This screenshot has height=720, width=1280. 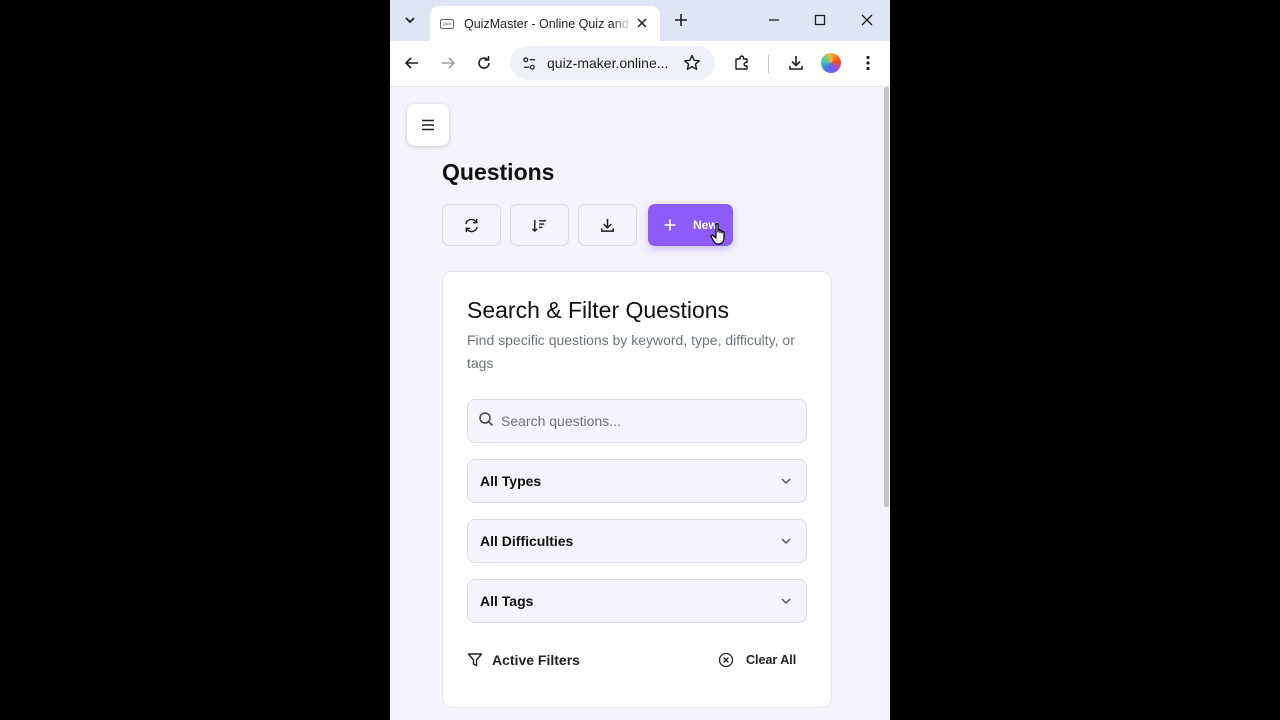 What do you see at coordinates (768, 64) in the screenshot?
I see `toolbar-divider` at bounding box center [768, 64].